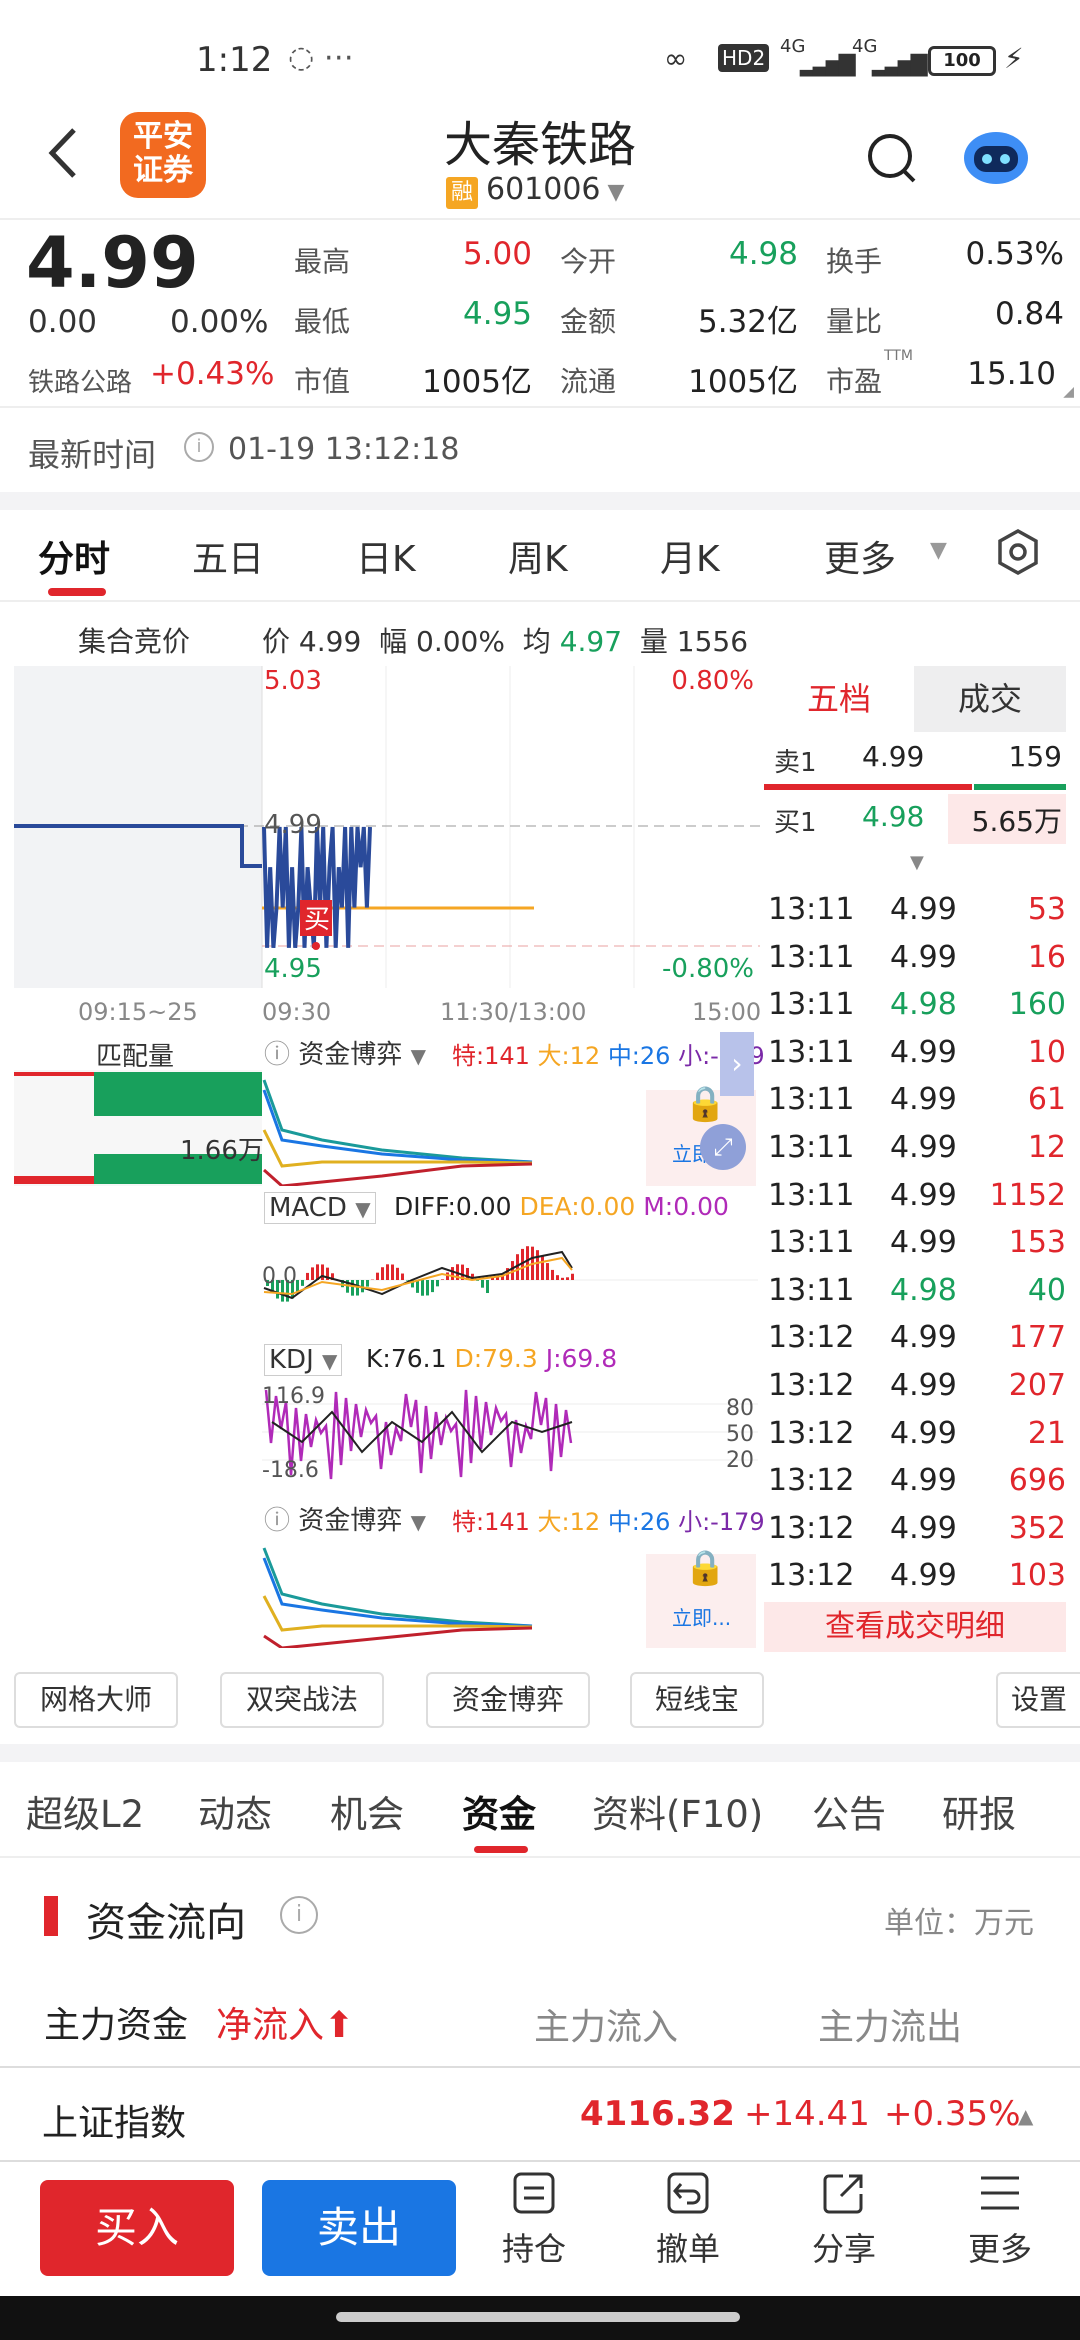 The width and height of the screenshot is (1080, 2340). I want to click on tab-5day: 五日, so click(228, 556).